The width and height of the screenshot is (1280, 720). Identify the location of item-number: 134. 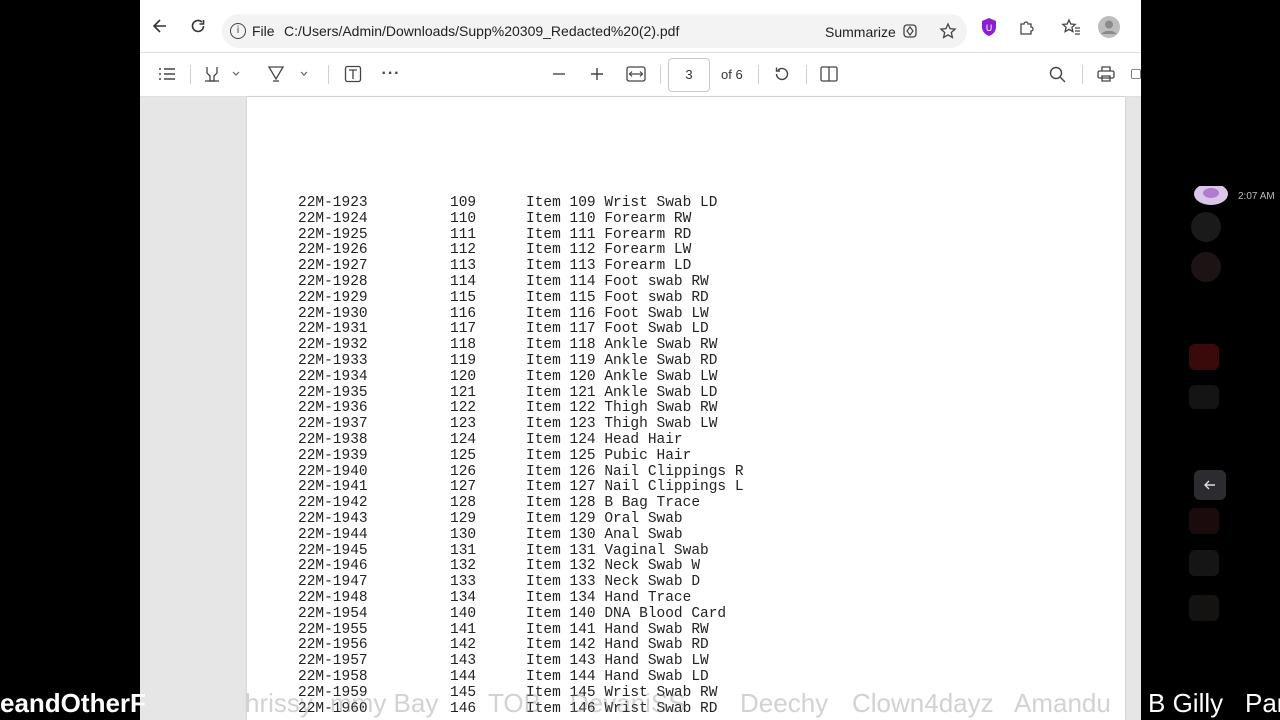
(463, 597).